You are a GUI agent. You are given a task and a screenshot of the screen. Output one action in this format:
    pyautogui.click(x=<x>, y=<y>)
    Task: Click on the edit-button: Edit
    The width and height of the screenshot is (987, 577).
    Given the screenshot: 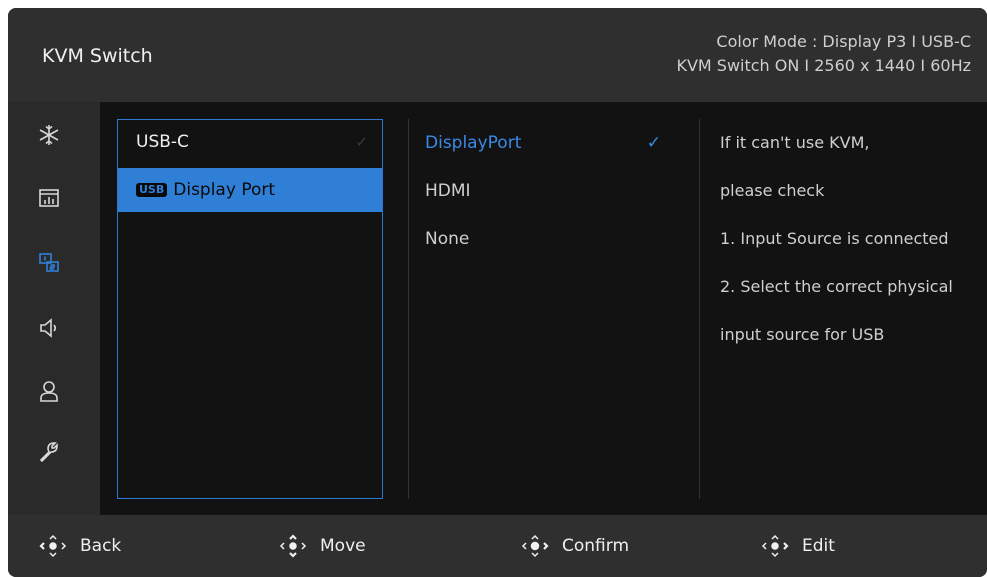 What is the action you would take?
    pyautogui.click(x=797, y=546)
    